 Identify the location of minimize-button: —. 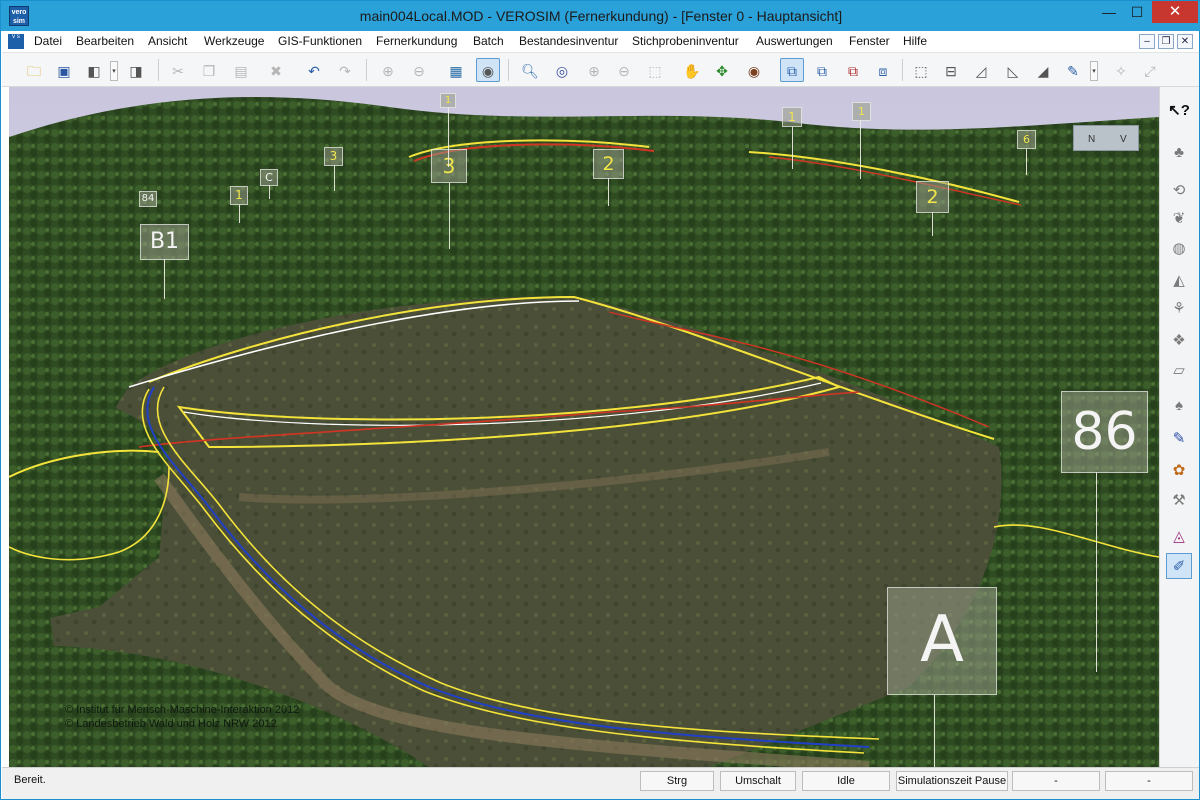
(1109, 12).